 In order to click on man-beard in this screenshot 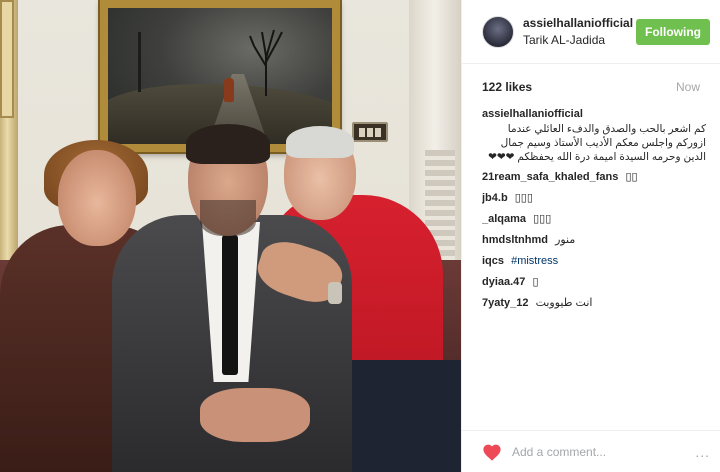, I will do `click(228, 218)`.